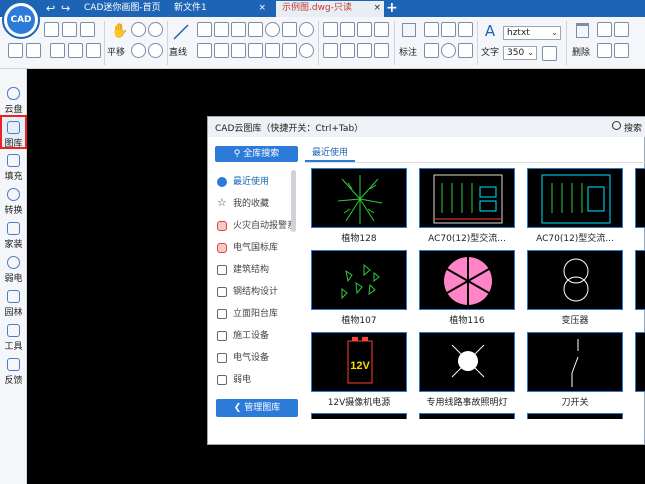 The image size is (645, 484). Describe the element at coordinates (257, 292) in the screenshot. I see `category-steel-structure: 钢结构设计` at that location.